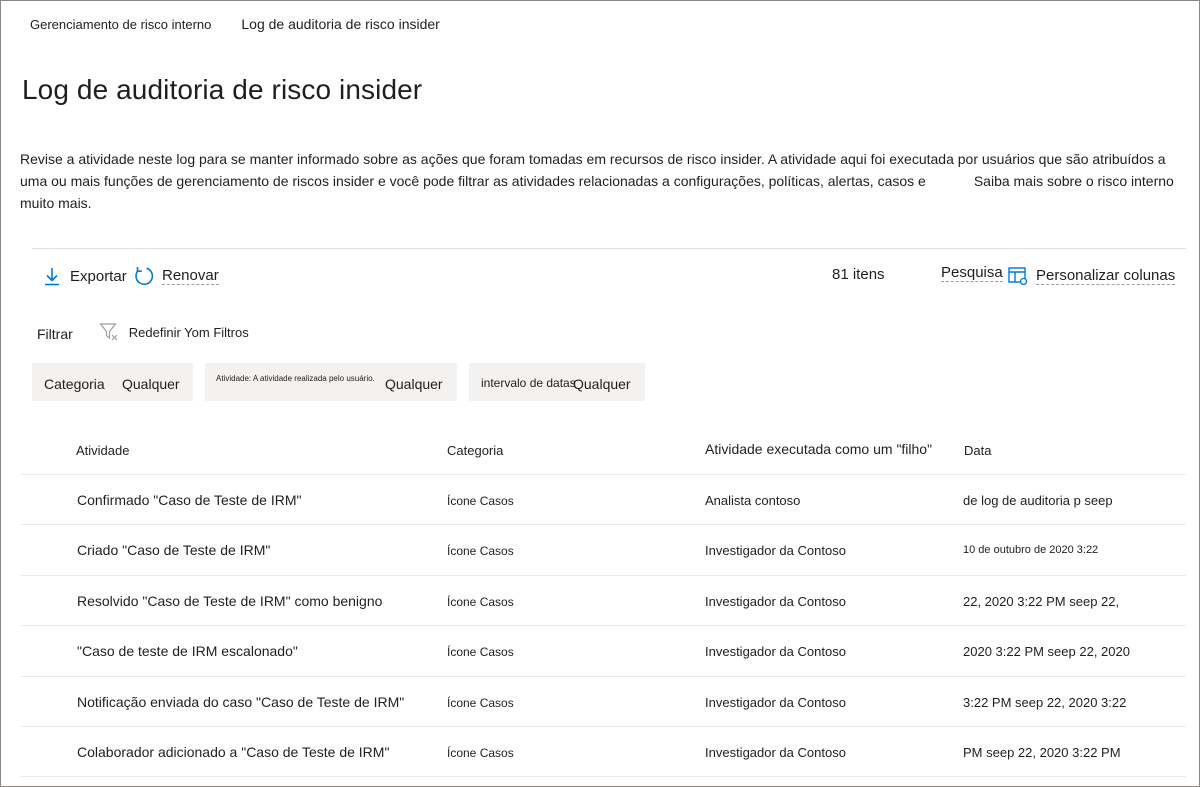 The height and width of the screenshot is (787, 1200). I want to click on learn-more-link: Saiba mais sobre o risco interno, so click(1074, 181).